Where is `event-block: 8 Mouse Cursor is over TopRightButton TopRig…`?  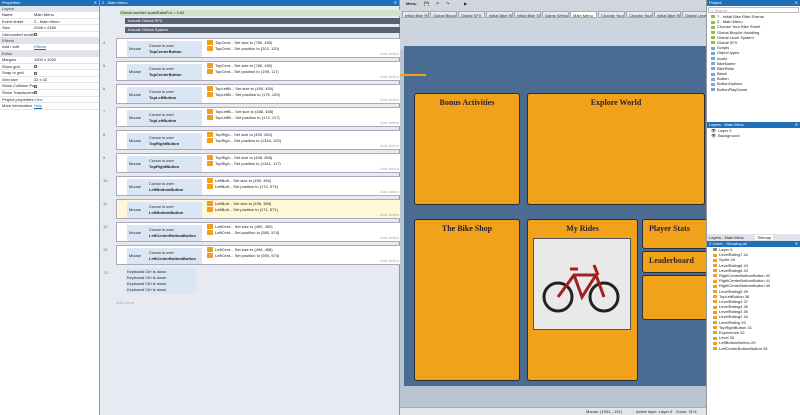
event-block: 8 Mouse Cursor is over TopRightButton TopRig… is located at coordinates (252, 140).